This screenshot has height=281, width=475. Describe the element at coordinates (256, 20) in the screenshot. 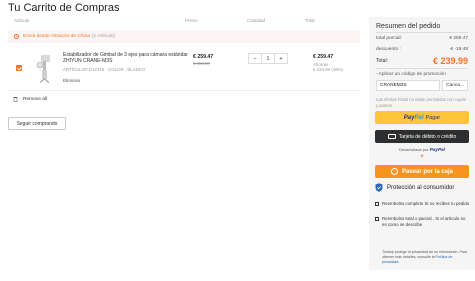

I see `column-header-quantity: Cantidad` at that location.